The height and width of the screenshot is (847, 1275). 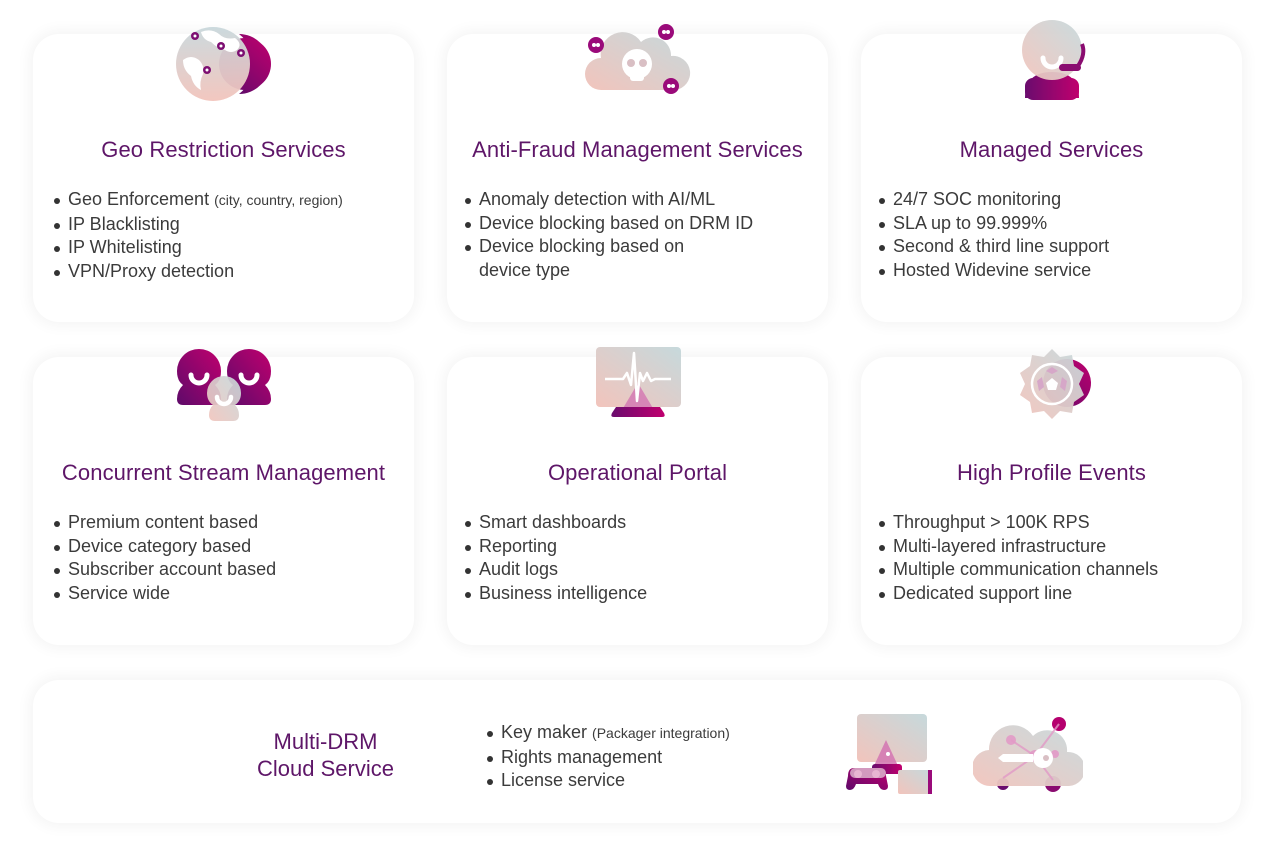 What do you see at coordinates (637, 472) in the screenshot?
I see `card-title: Operational Portal` at bounding box center [637, 472].